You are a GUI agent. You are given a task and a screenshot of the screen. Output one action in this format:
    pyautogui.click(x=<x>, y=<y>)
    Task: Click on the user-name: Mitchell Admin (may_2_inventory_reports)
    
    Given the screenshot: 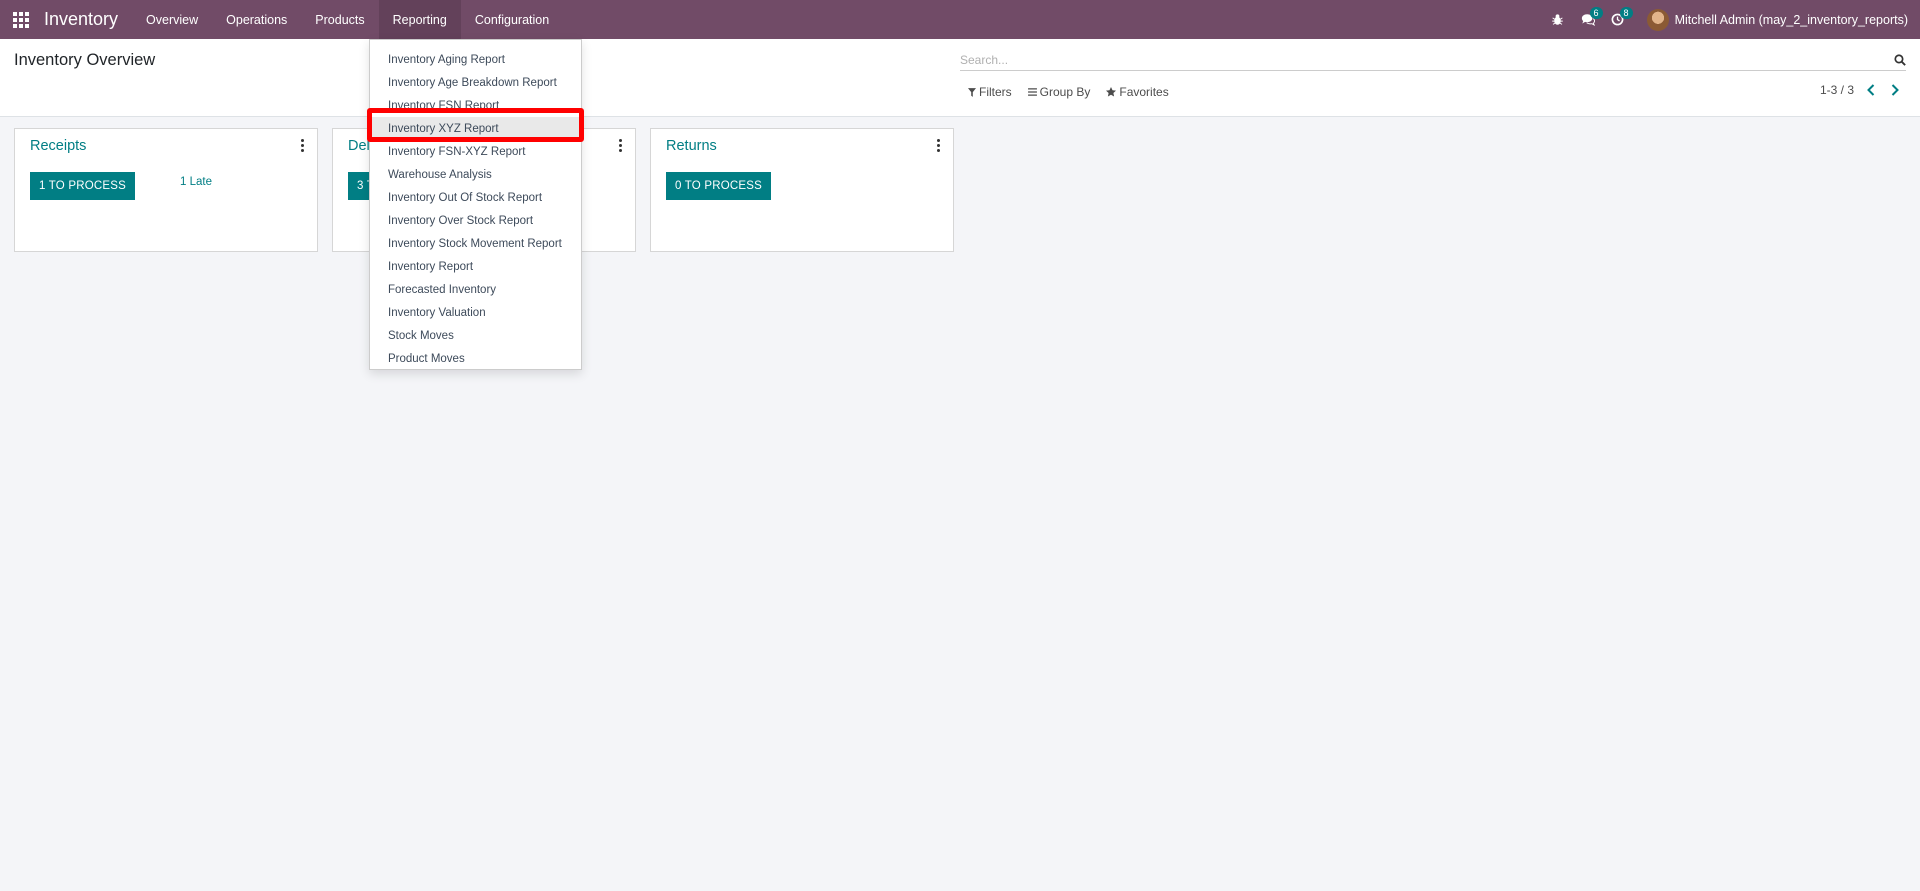 What is the action you would take?
    pyautogui.click(x=1791, y=19)
    